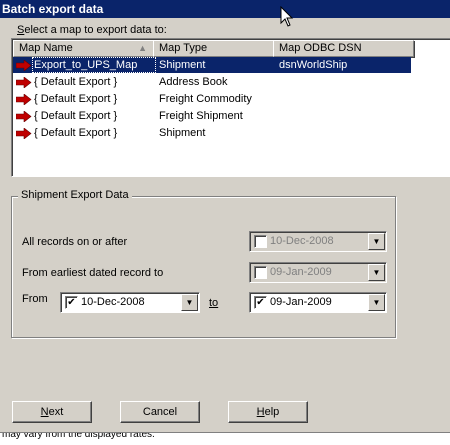 This screenshot has width=450, height=445. I want to click on from-checkbox: ✔, so click(71, 302).